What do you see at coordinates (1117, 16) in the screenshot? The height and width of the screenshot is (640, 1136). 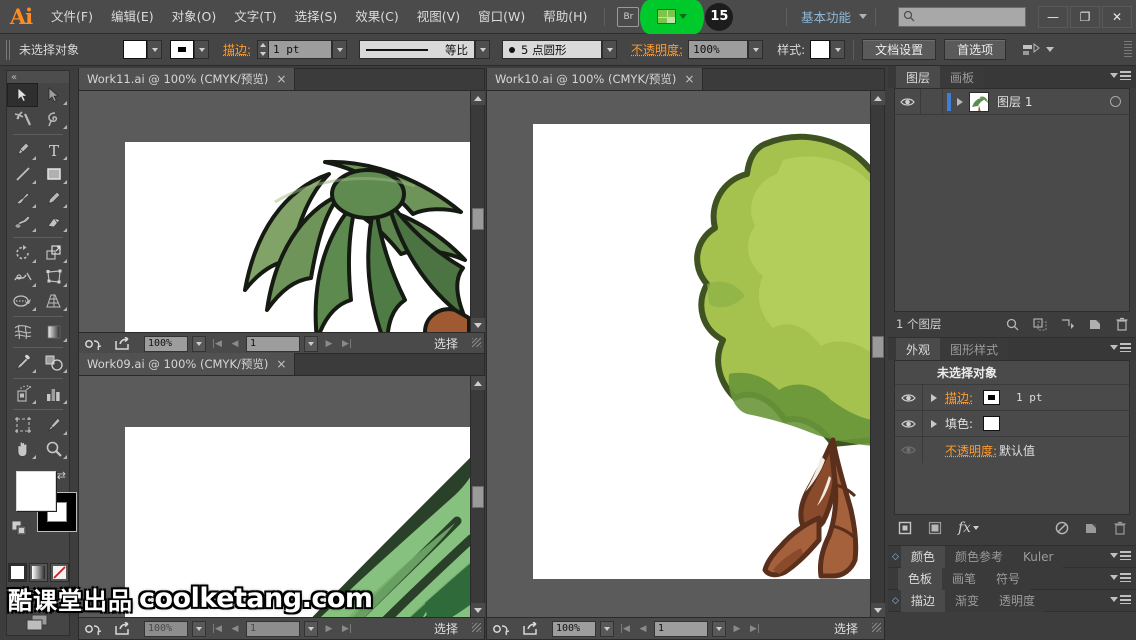 I see `window-close-button: ✕` at bounding box center [1117, 16].